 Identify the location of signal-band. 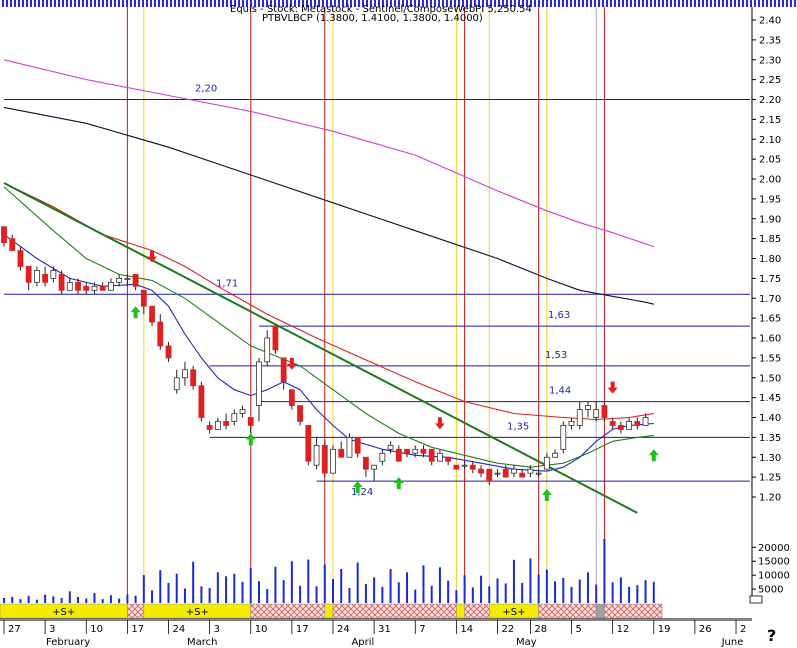
(460, 611).